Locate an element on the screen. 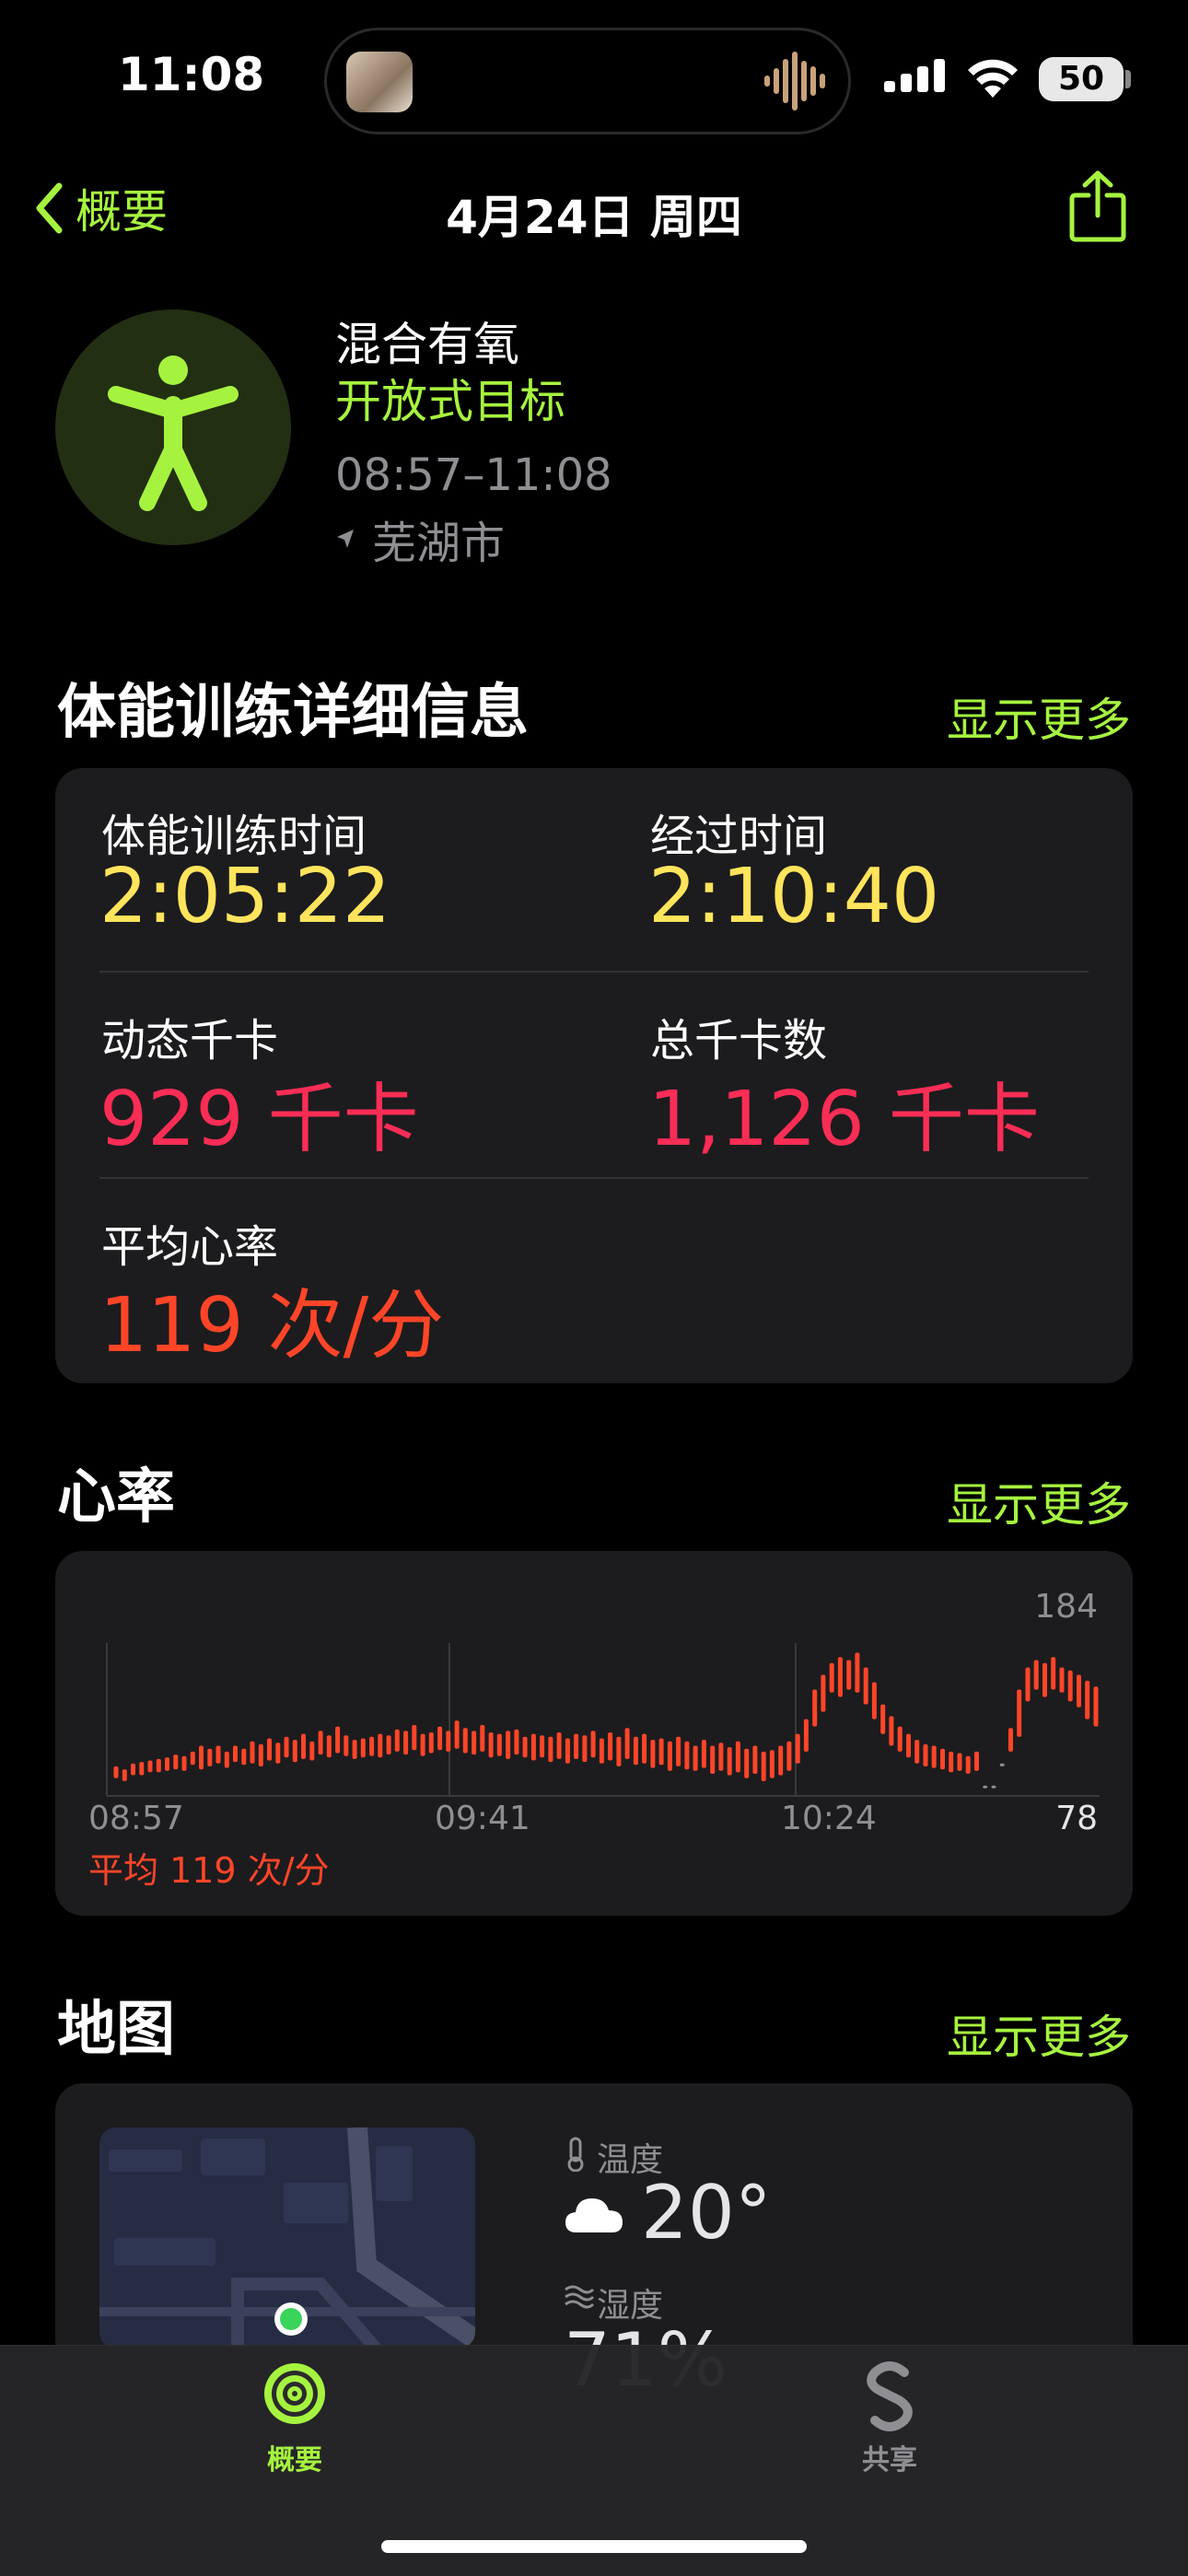 The image size is (1188, 2576). back-button: 概要 is located at coordinates (101, 208).